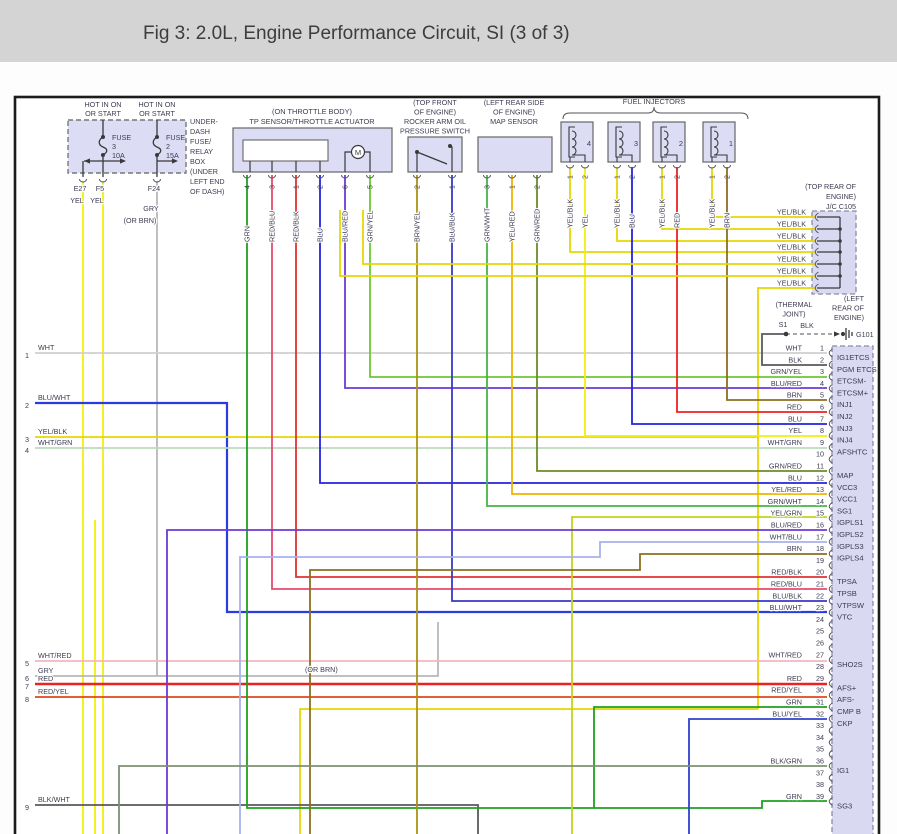 Image resolution: width=897 pixels, height=834 pixels. Describe the element at coordinates (321, 669) in the screenshot. I see `left-row-note: (OR BRN)` at that location.